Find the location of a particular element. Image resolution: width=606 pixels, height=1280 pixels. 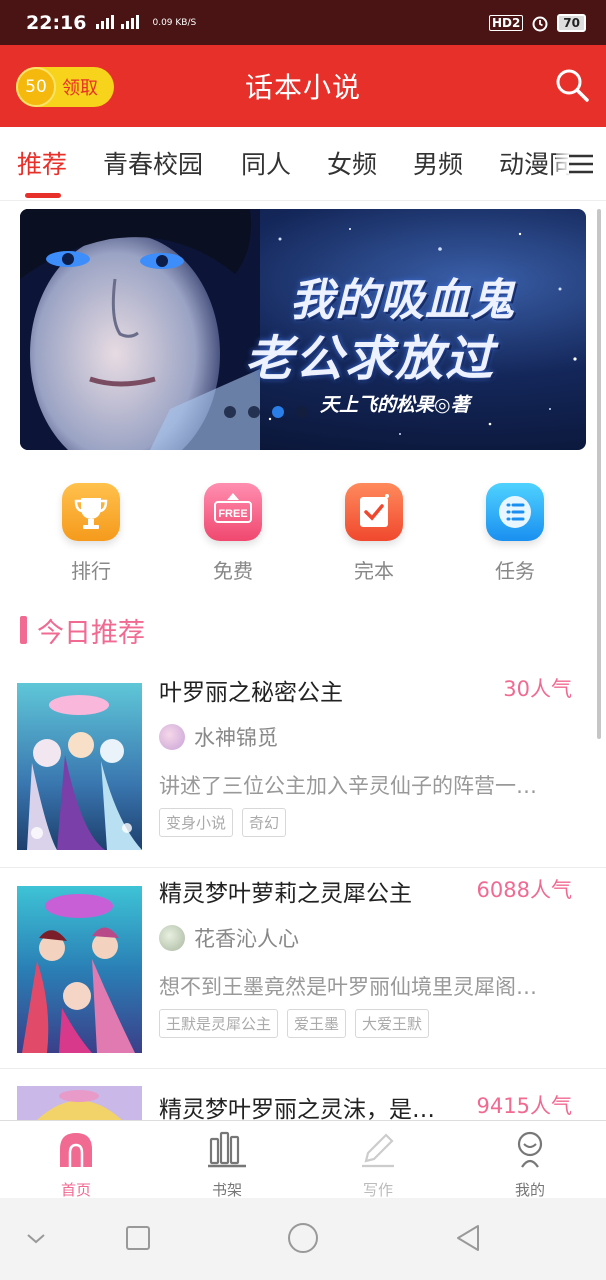

home-icon is located at coordinates (76, 1150).